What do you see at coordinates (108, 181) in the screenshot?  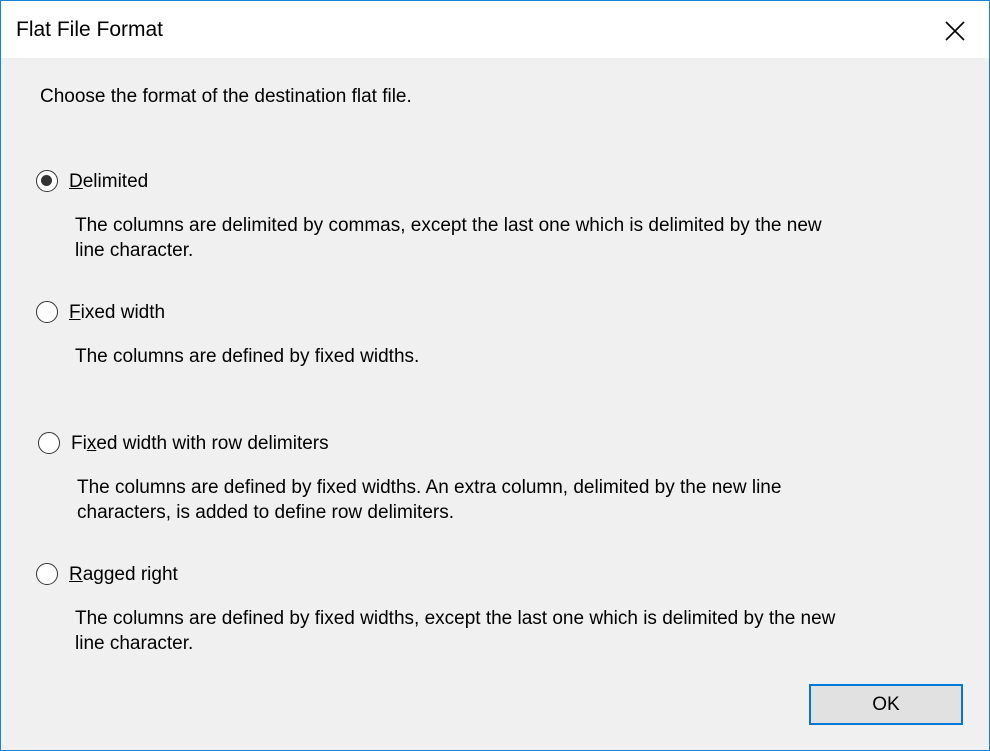 I see `label-delimited: Delimited` at bounding box center [108, 181].